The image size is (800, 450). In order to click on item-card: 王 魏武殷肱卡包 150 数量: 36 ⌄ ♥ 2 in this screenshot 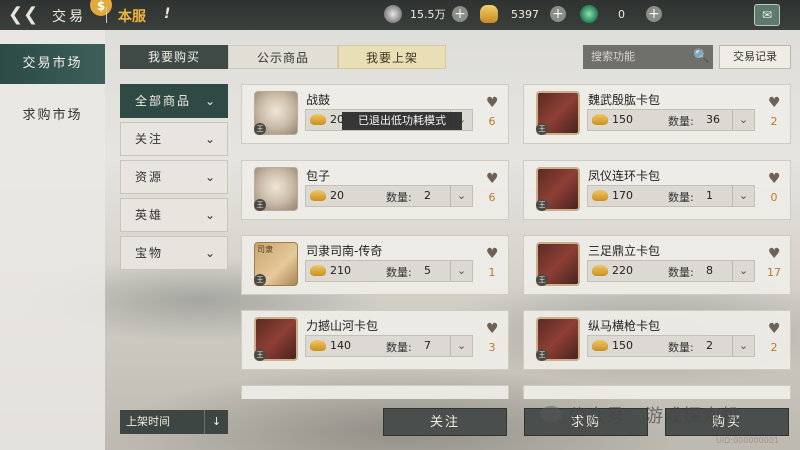, I will do `click(657, 114)`.